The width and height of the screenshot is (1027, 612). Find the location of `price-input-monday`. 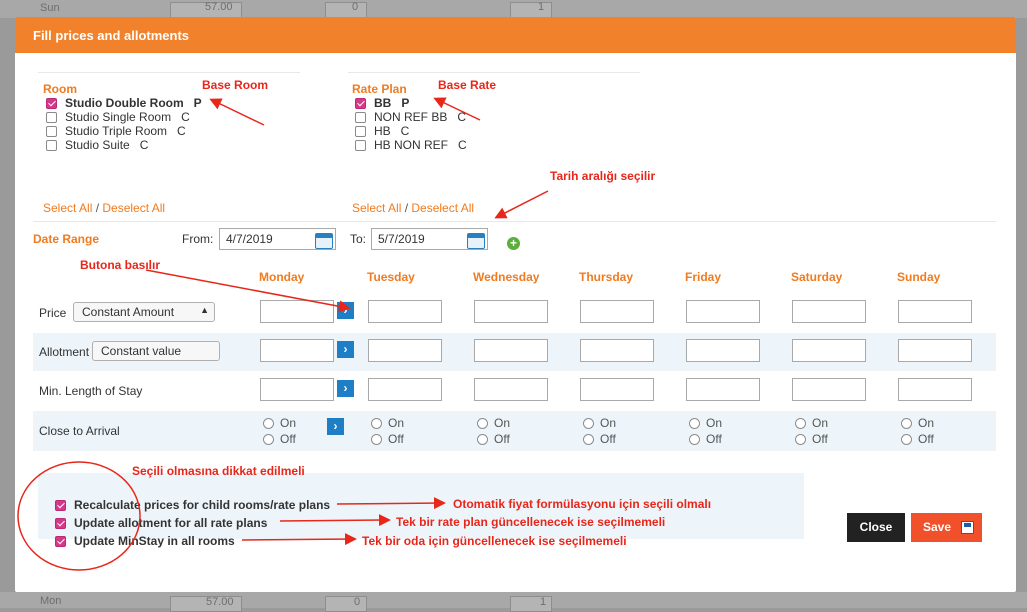

price-input-monday is located at coordinates (297, 311).